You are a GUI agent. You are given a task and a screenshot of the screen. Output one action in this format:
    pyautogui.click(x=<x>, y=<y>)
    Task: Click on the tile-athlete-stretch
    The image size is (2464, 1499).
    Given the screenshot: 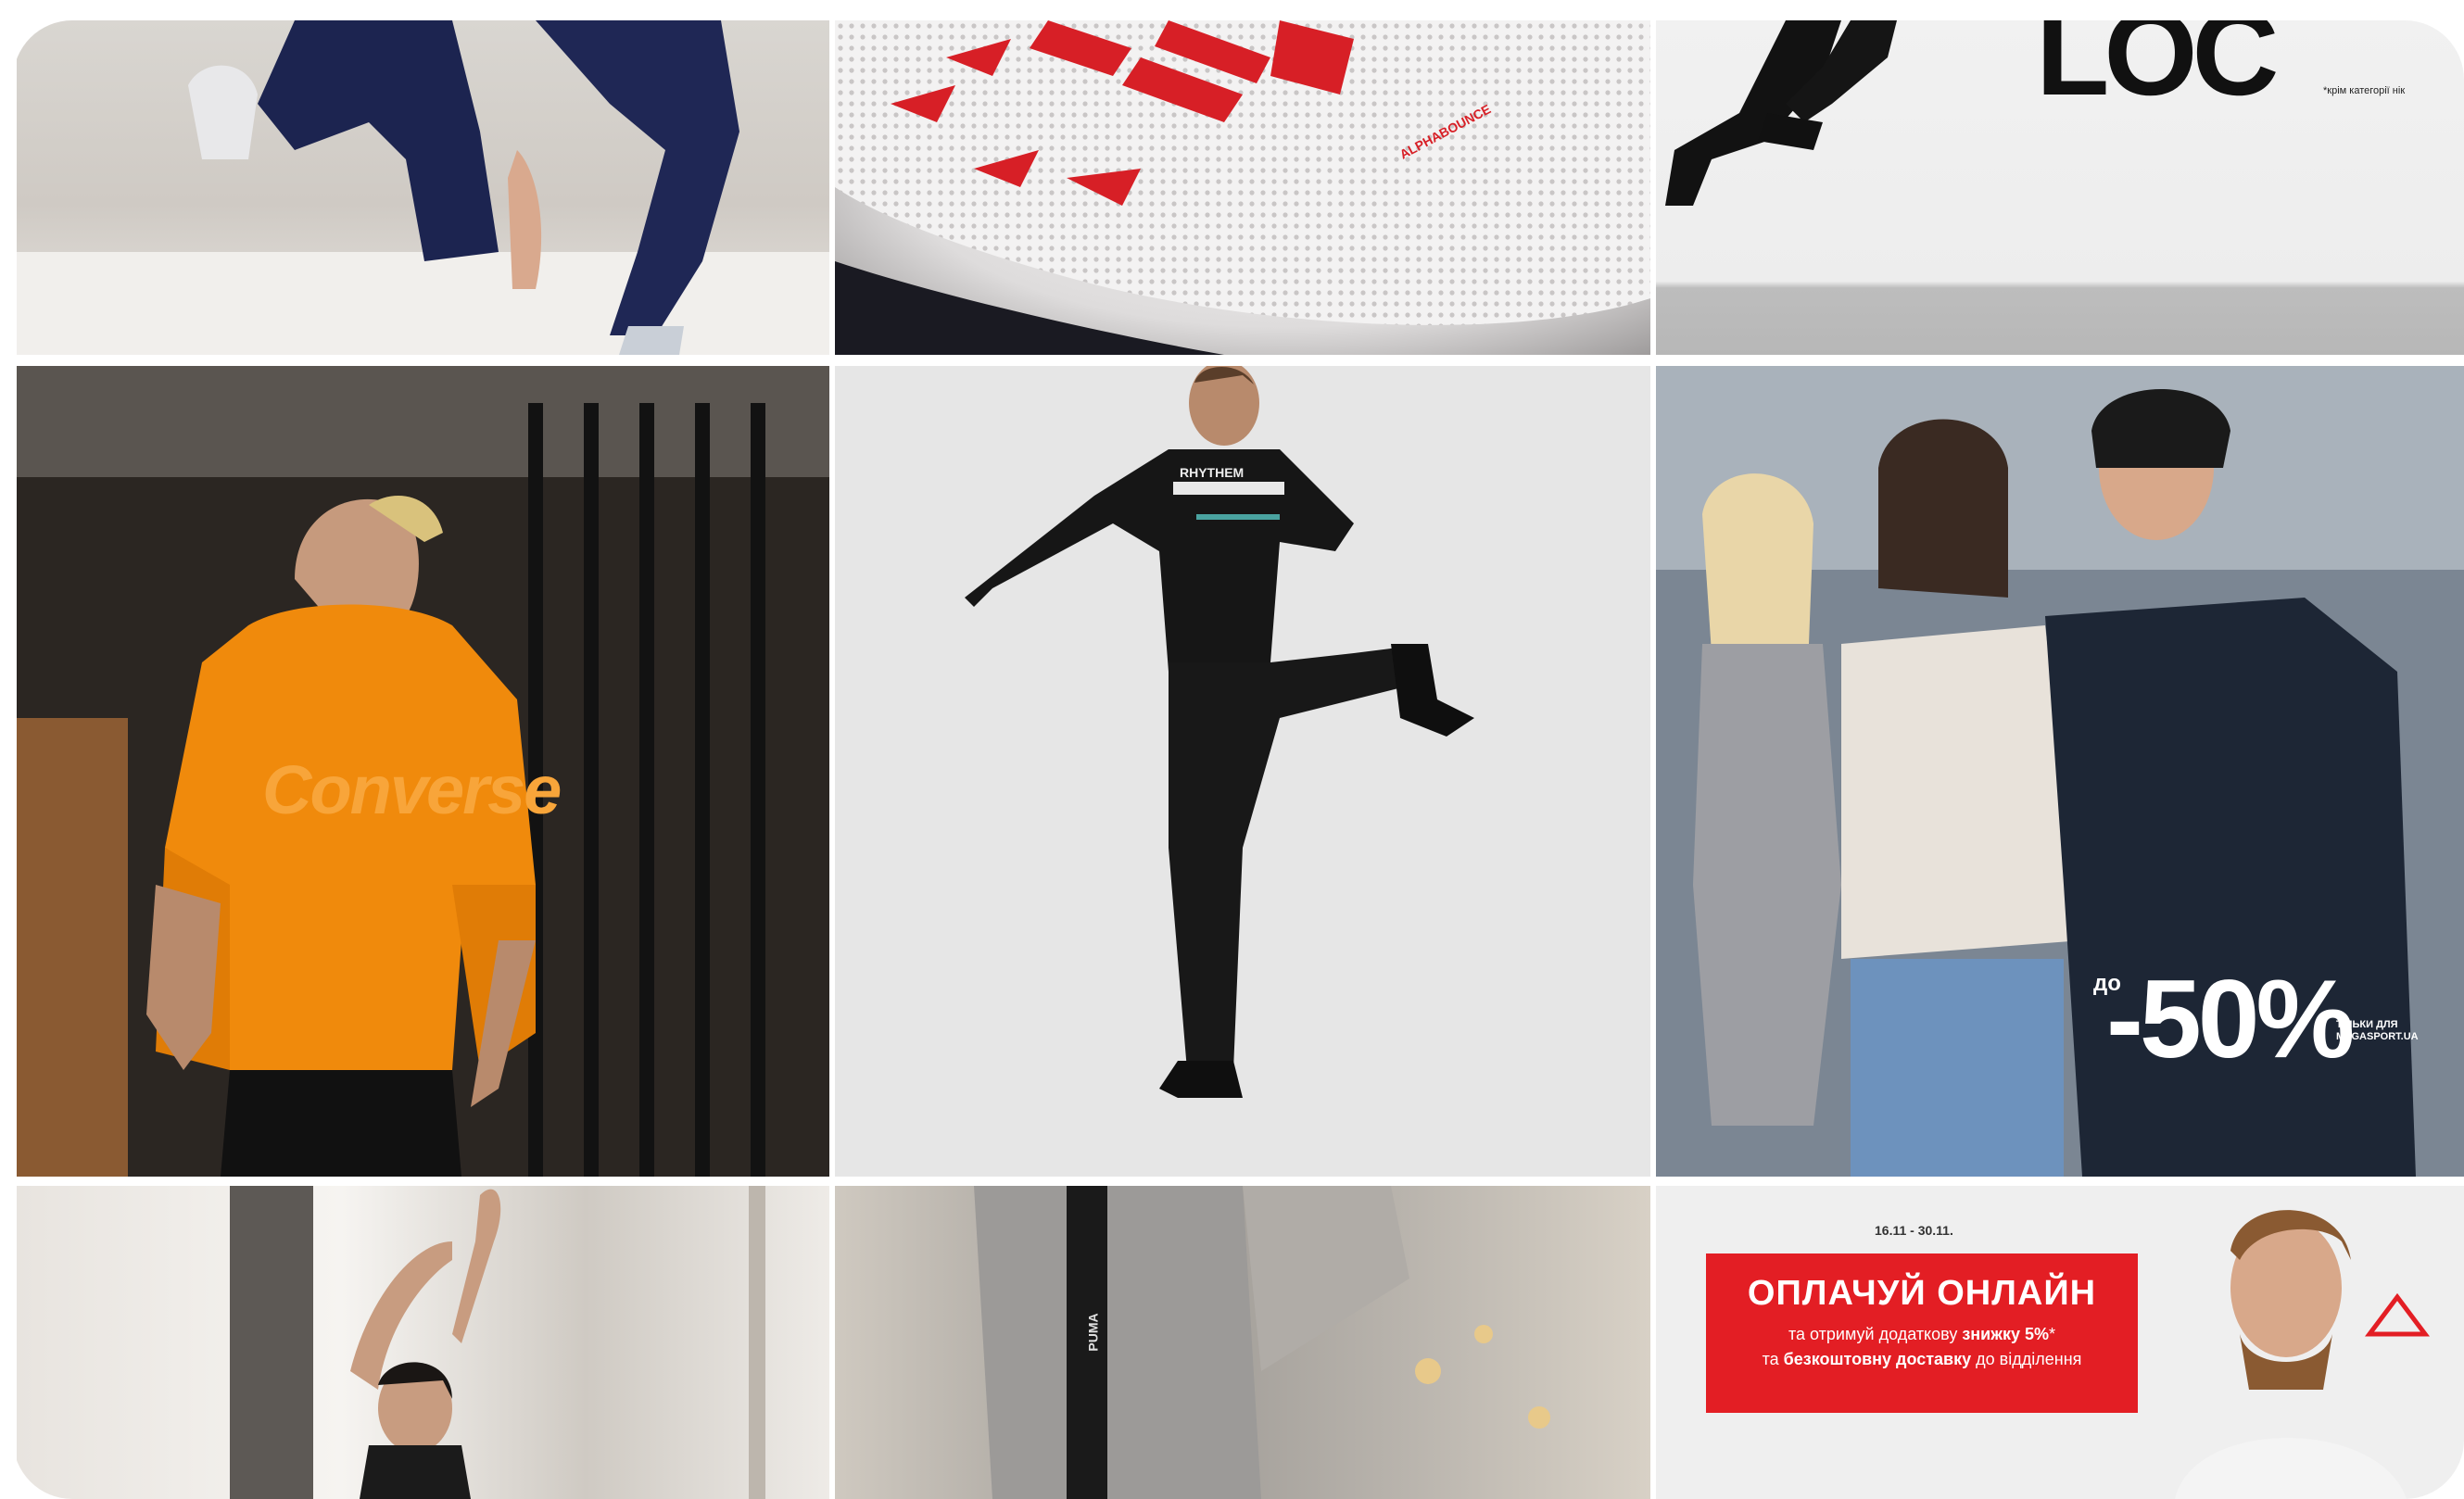 What is the action you would take?
    pyautogui.click(x=423, y=187)
    